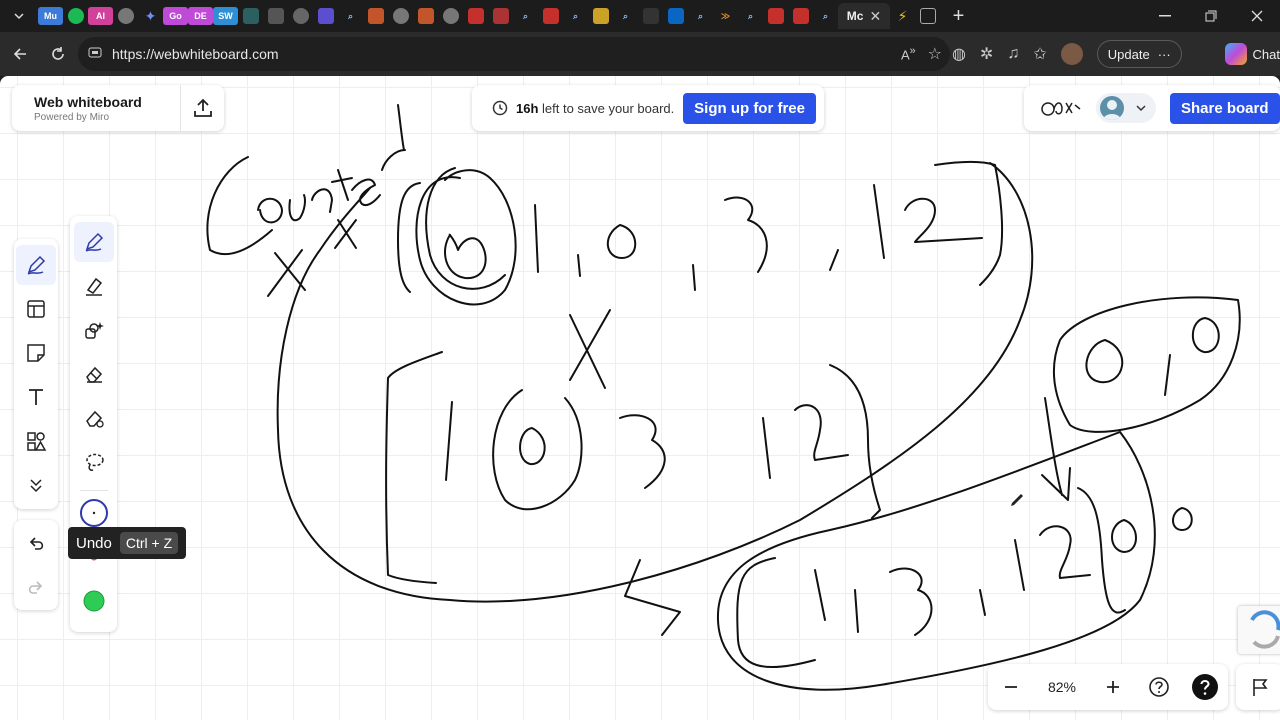 This screenshot has height=720, width=1280. Describe the element at coordinates (200, 16) in the screenshot. I see `tab-de: DE` at that location.